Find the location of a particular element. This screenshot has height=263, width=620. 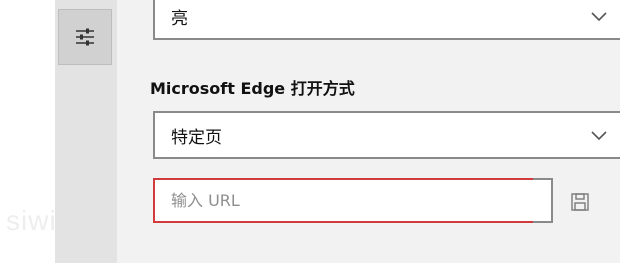

url-input-border is located at coordinates (543, 200).